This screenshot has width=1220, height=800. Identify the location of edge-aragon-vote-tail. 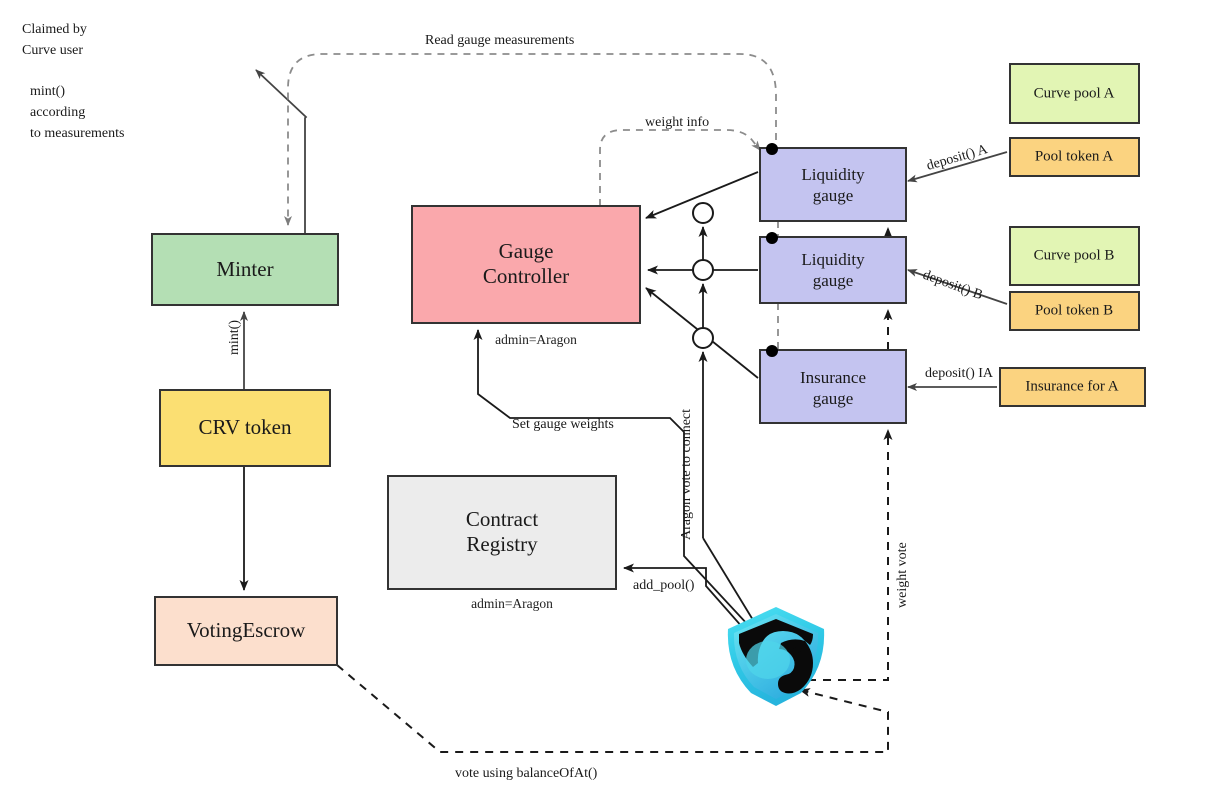
(728, 579).